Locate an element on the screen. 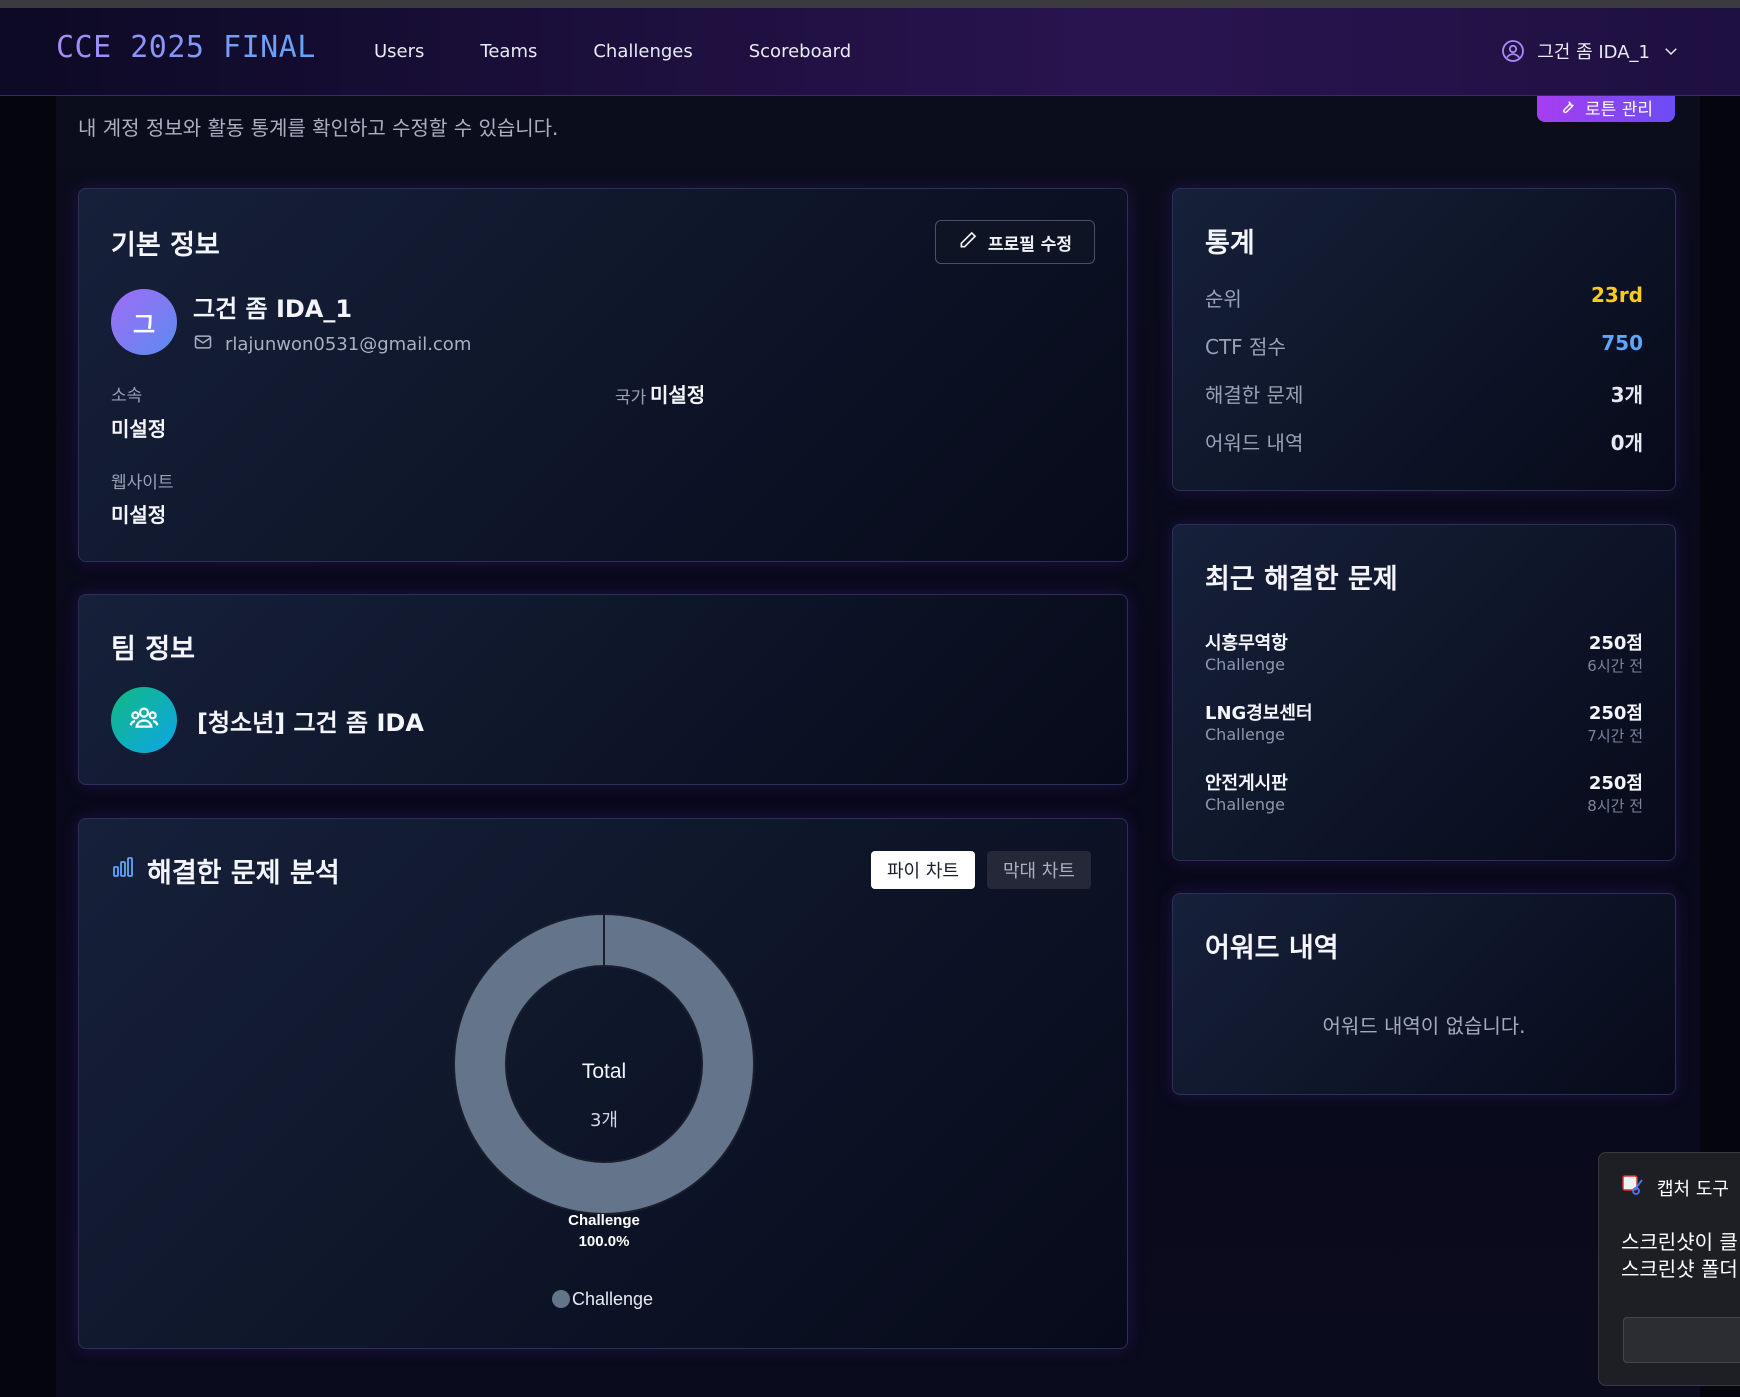  affiliation-label: 소속 is located at coordinates (127, 396).